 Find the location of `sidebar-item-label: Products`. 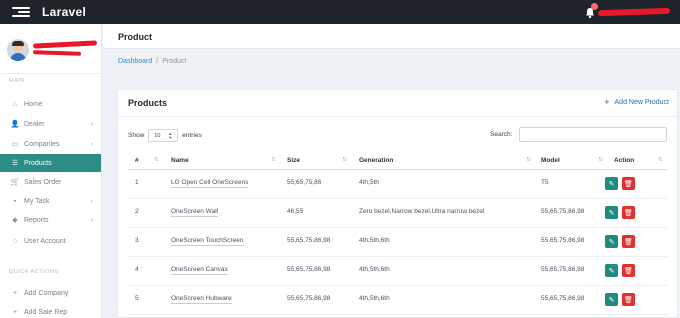

sidebar-item-label: Products is located at coordinates (38, 163).